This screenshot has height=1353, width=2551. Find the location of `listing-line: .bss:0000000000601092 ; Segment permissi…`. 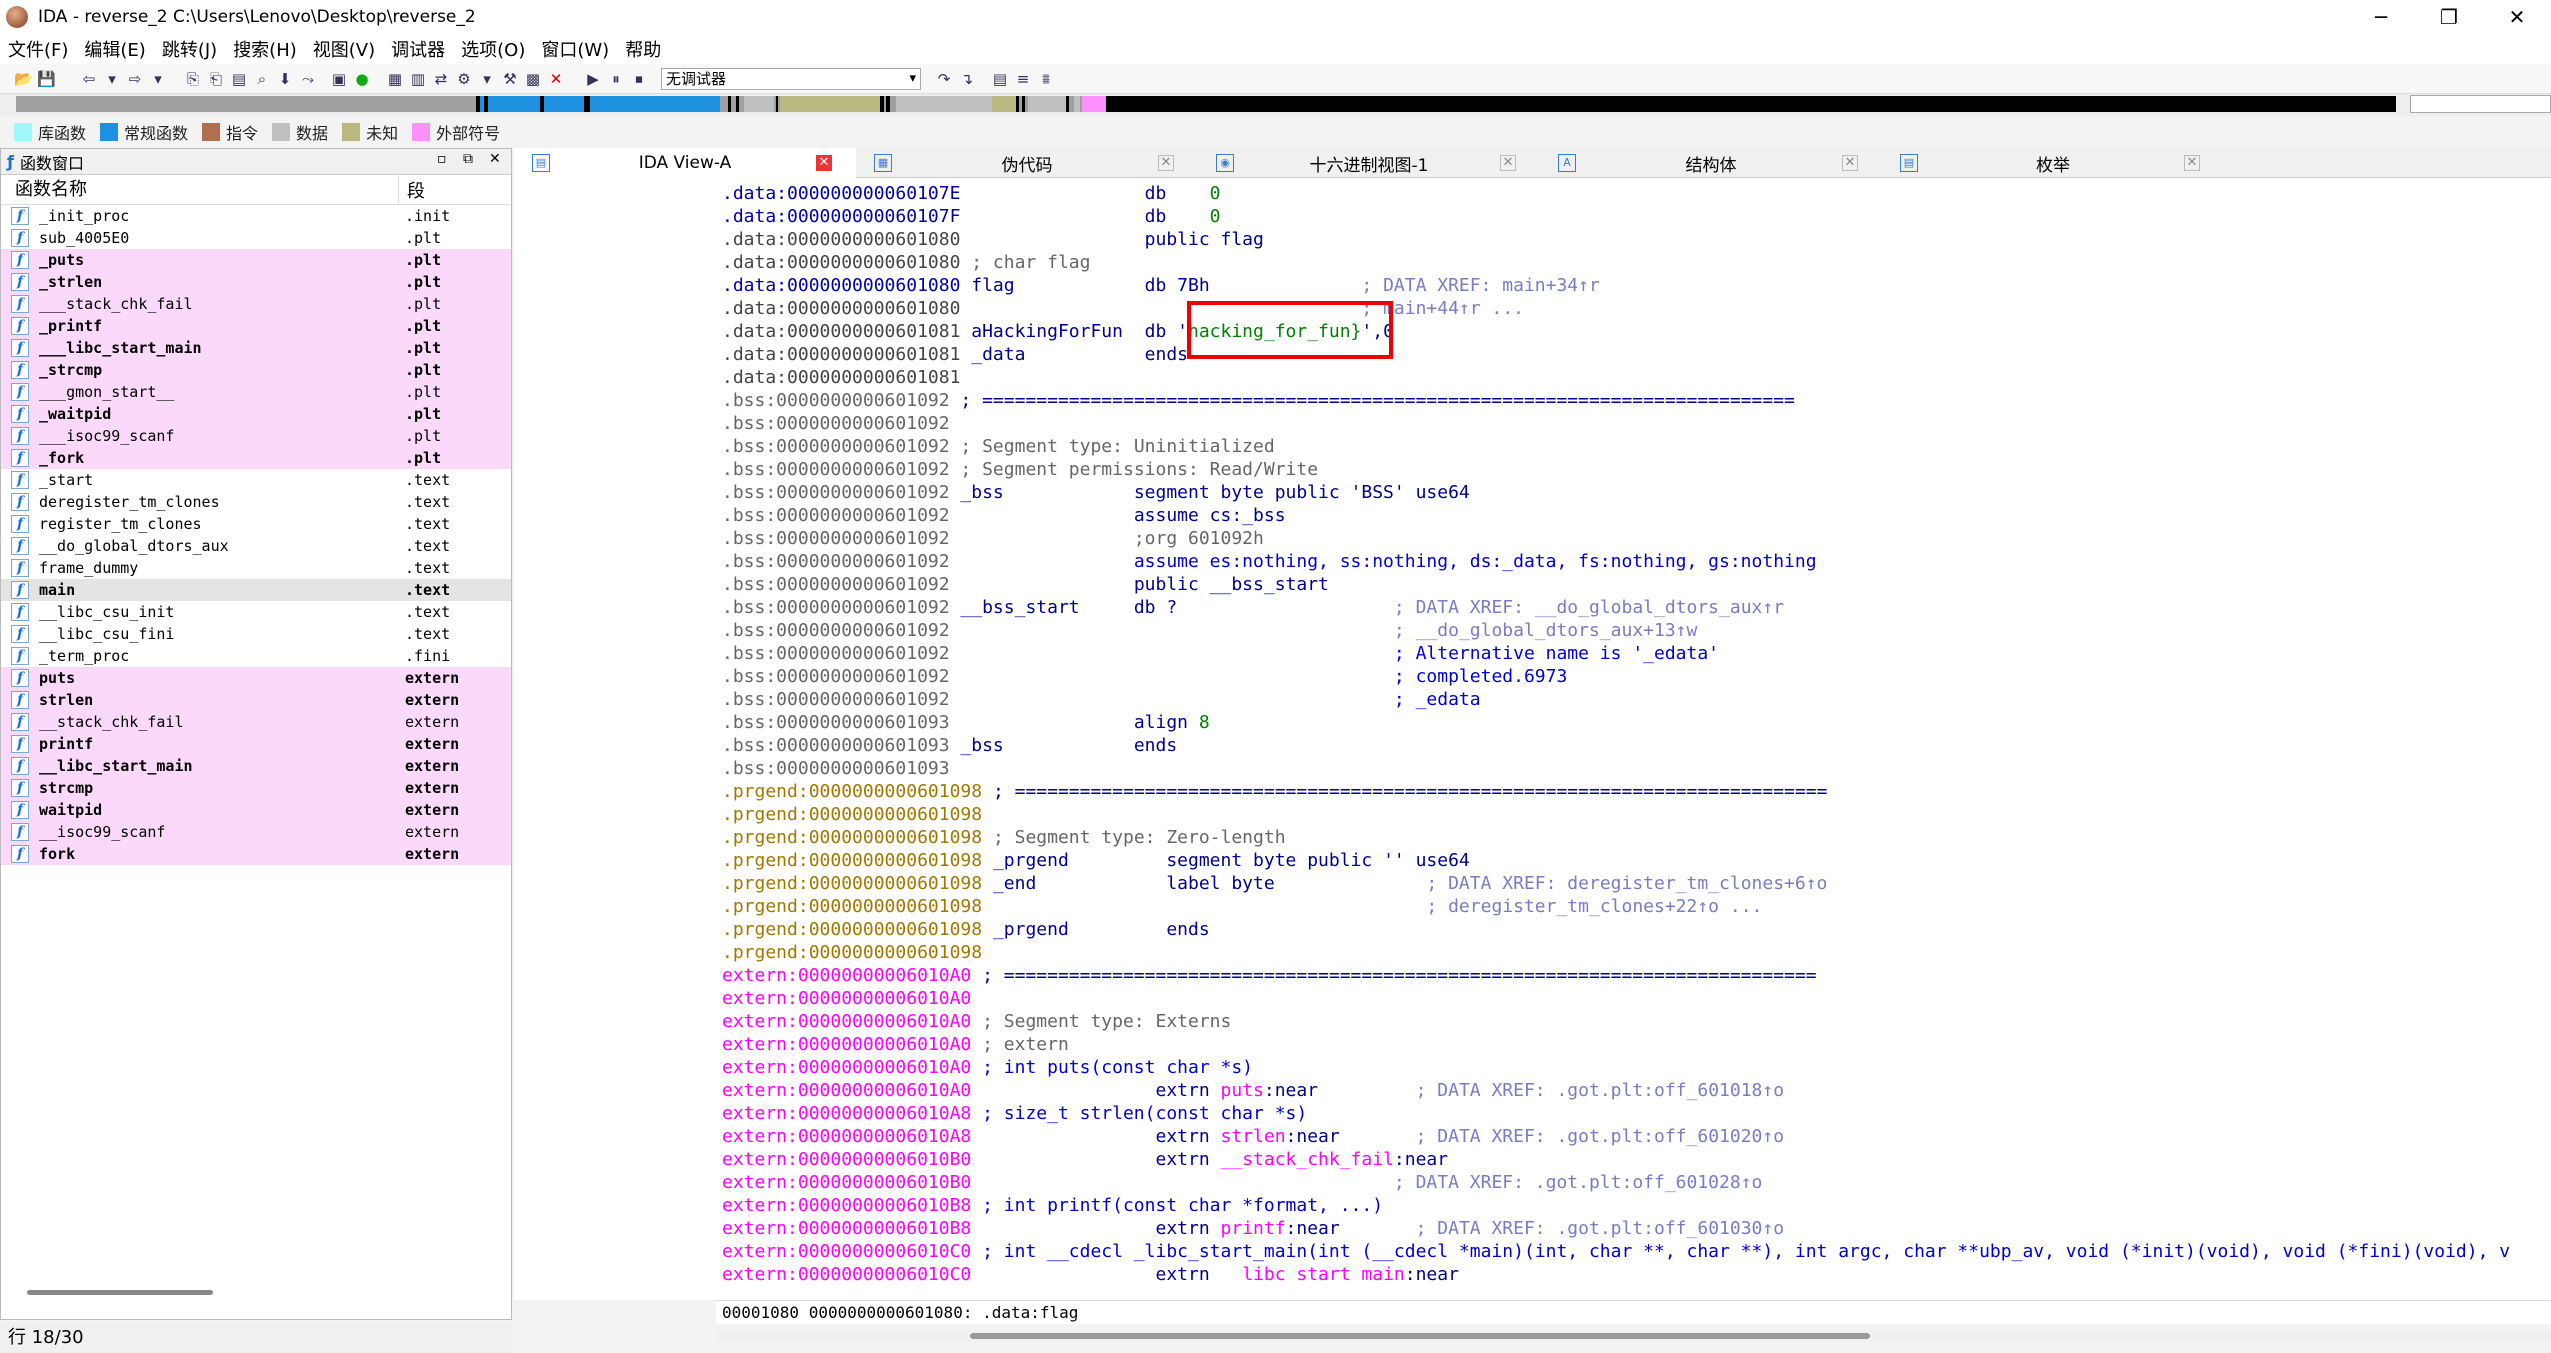

listing-line: .bss:0000000000601092 ; Segment permissi… is located at coordinates (1632, 469).